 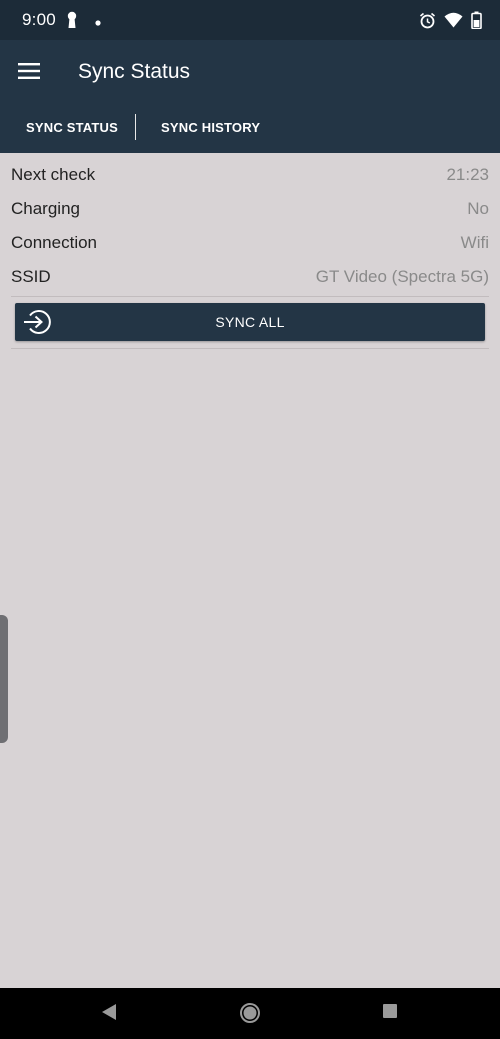 I want to click on recent-square-icon, so click(x=390, y=1013).